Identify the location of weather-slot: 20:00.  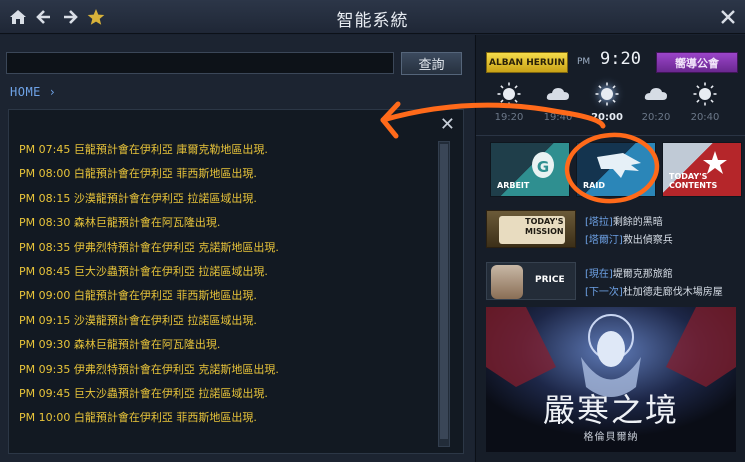
(607, 102).